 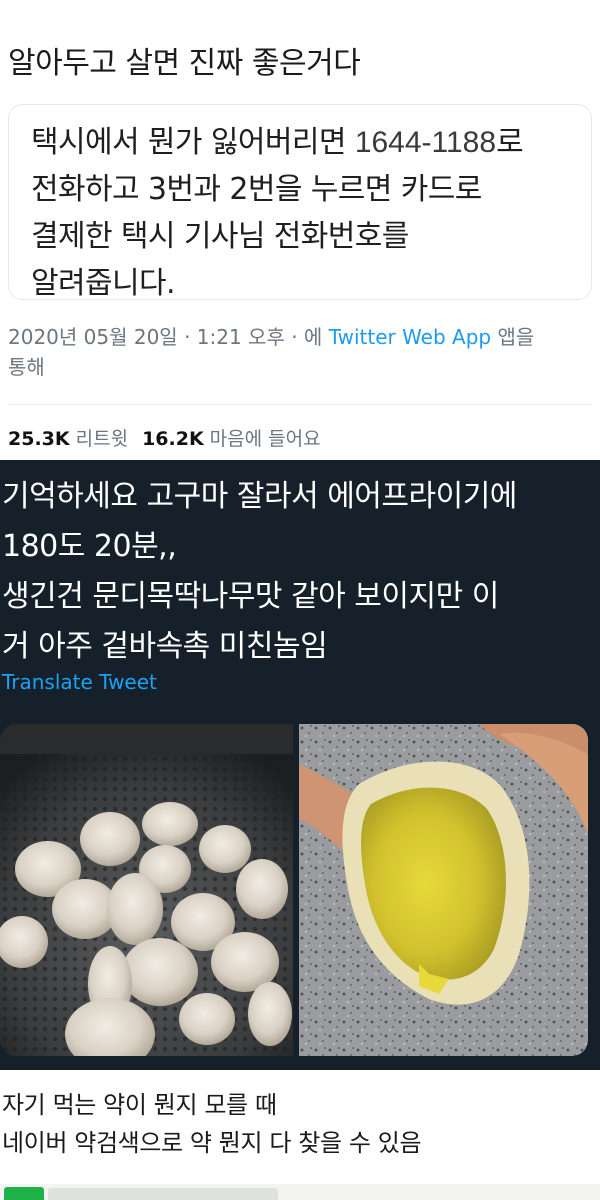 I want to click on translate-tweet-link: Translate Tweet, so click(x=79, y=682).